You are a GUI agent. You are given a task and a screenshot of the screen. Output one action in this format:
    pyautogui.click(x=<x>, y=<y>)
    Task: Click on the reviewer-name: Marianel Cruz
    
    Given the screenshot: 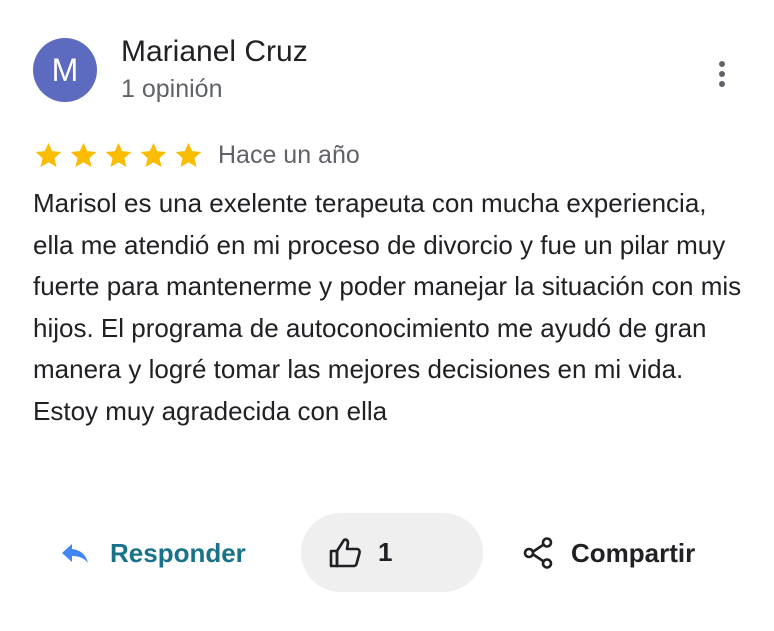 What is the action you would take?
    pyautogui.click(x=214, y=52)
    